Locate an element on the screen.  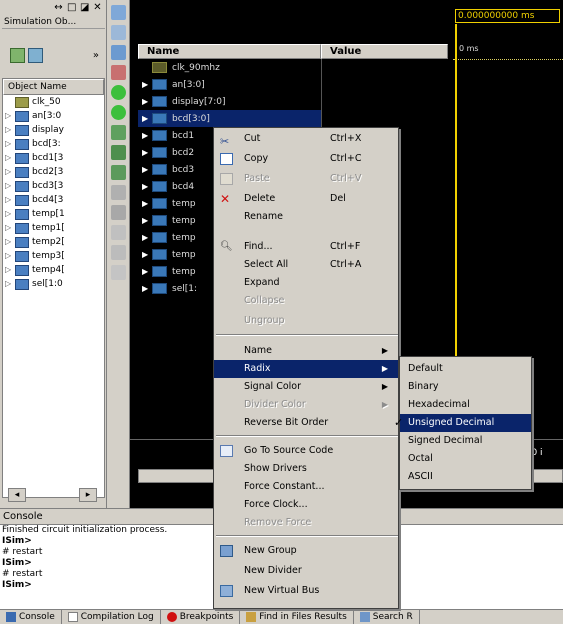
menu-item-show-drivers: Show Drivers is located at coordinates (306, 469).